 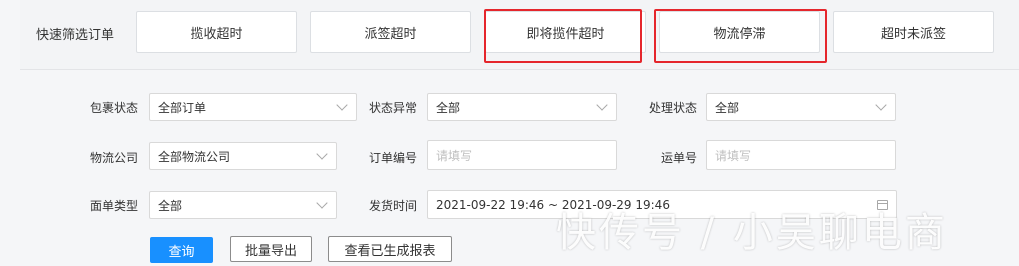 What do you see at coordinates (113, 158) in the screenshot?
I see `logistics-company-label: 物流公司` at bounding box center [113, 158].